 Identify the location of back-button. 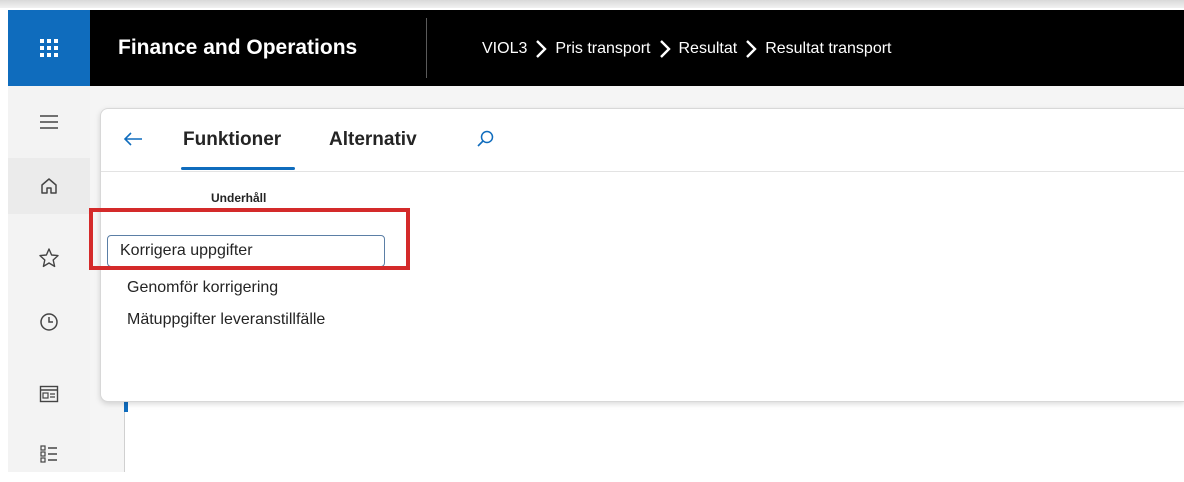
(133, 139).